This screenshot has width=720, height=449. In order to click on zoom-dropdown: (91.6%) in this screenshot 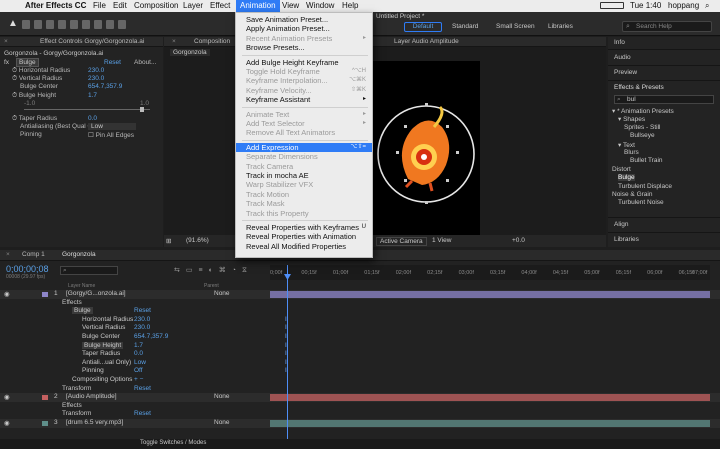, I will do `click(197, 240)`.